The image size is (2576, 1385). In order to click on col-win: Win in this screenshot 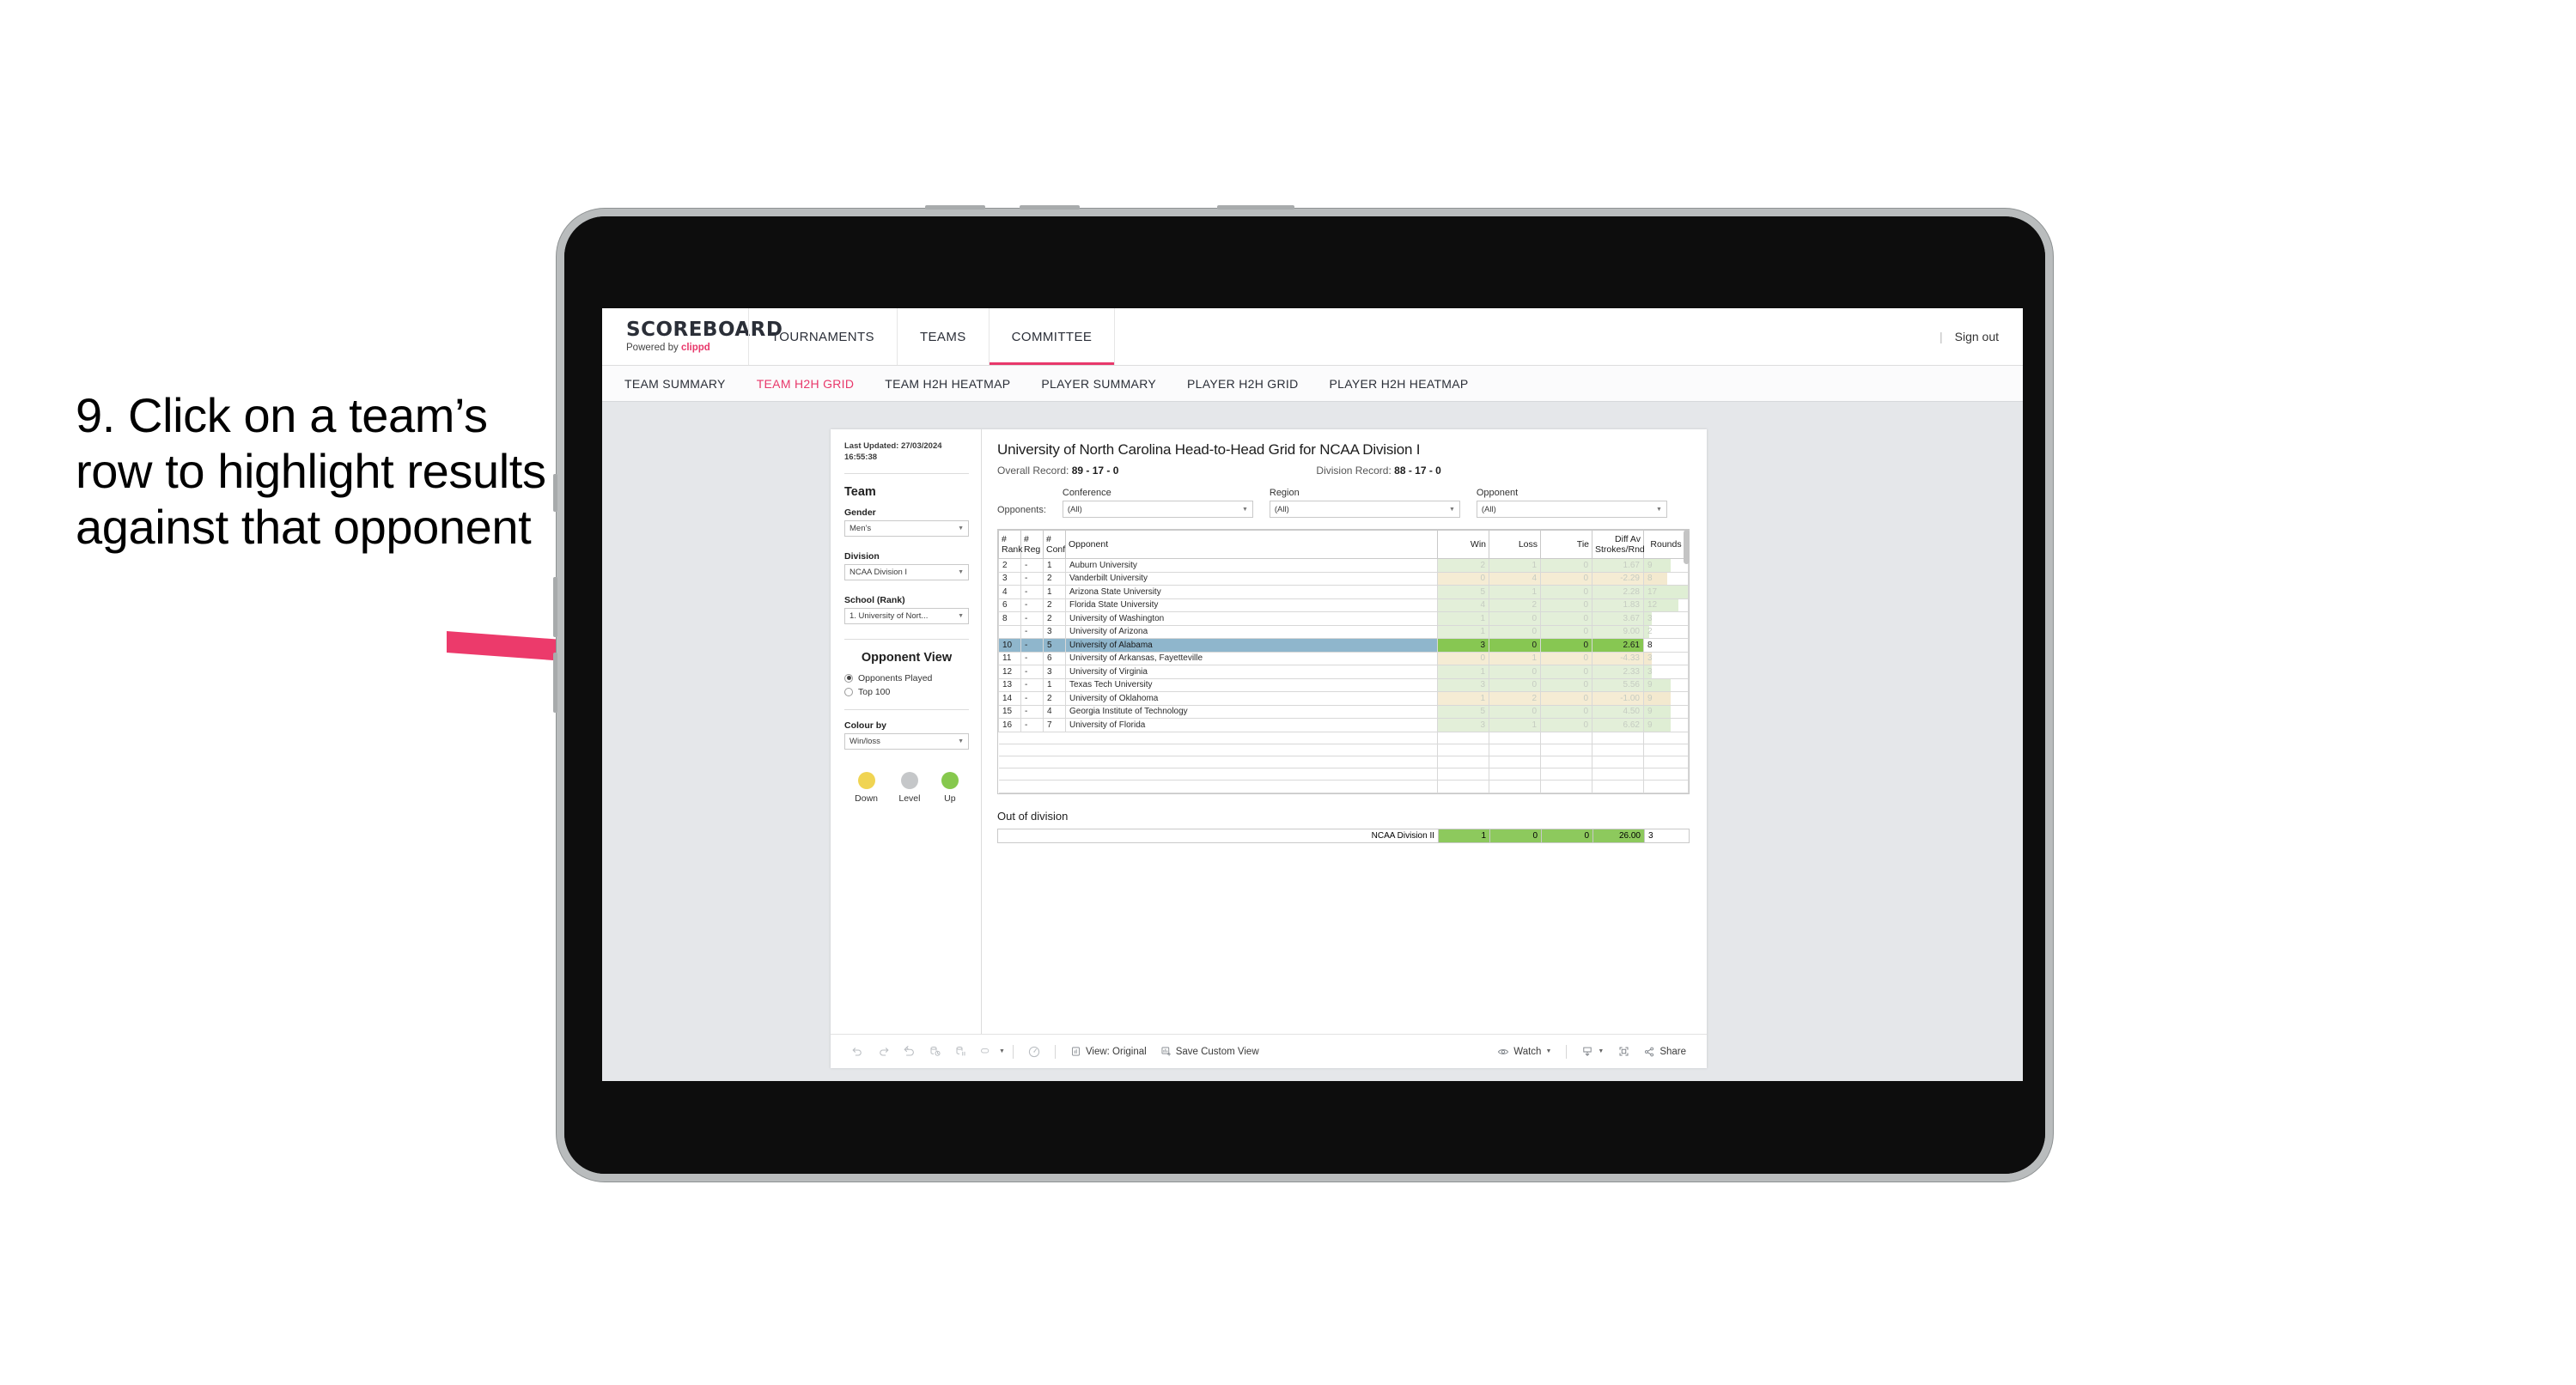, I will do `click(1463, 544)`.